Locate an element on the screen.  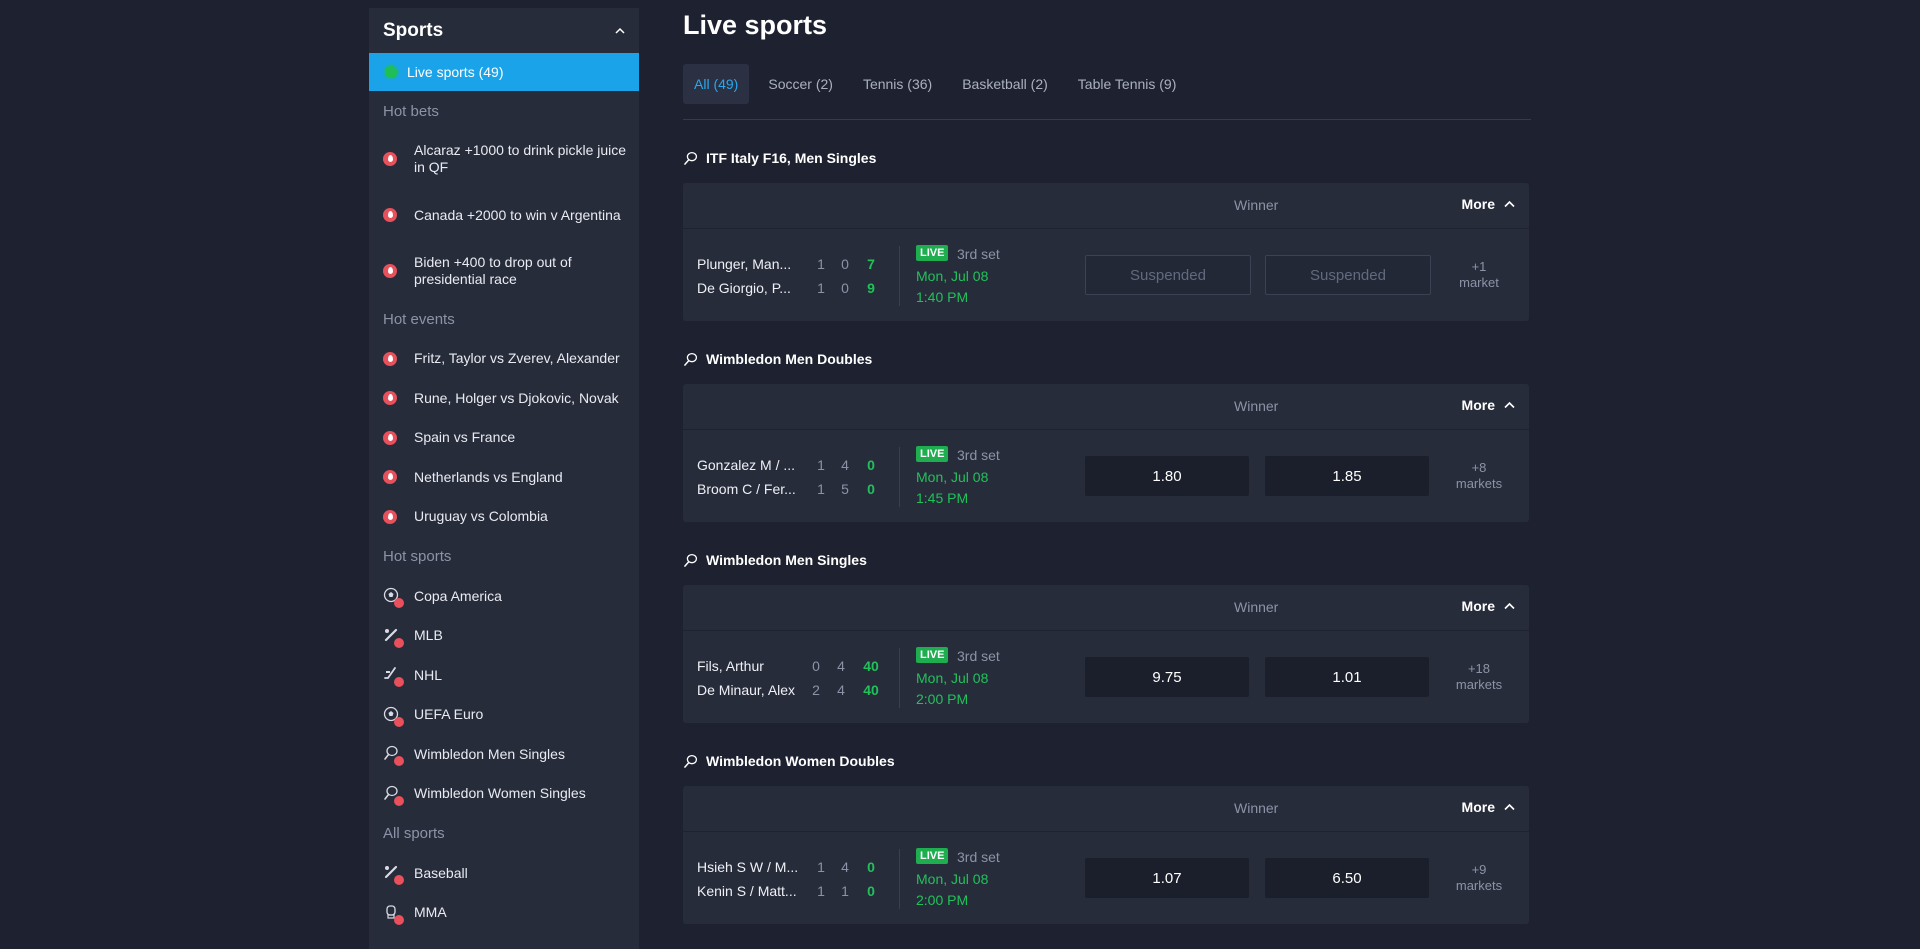
hot-sport-item: NHL is located at coordinates (504, 676).